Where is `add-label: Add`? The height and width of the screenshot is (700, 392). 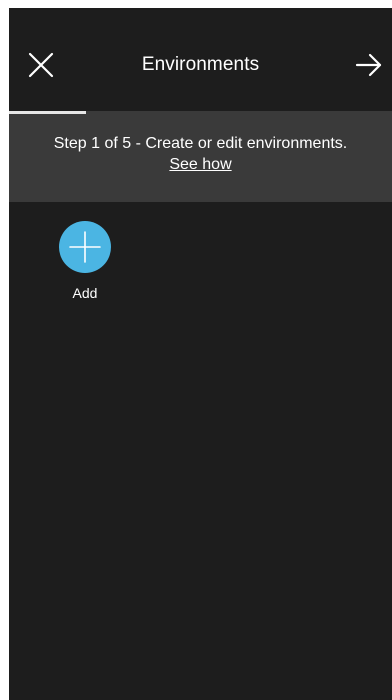 add-label: Add is located at coordinates (85, 293).